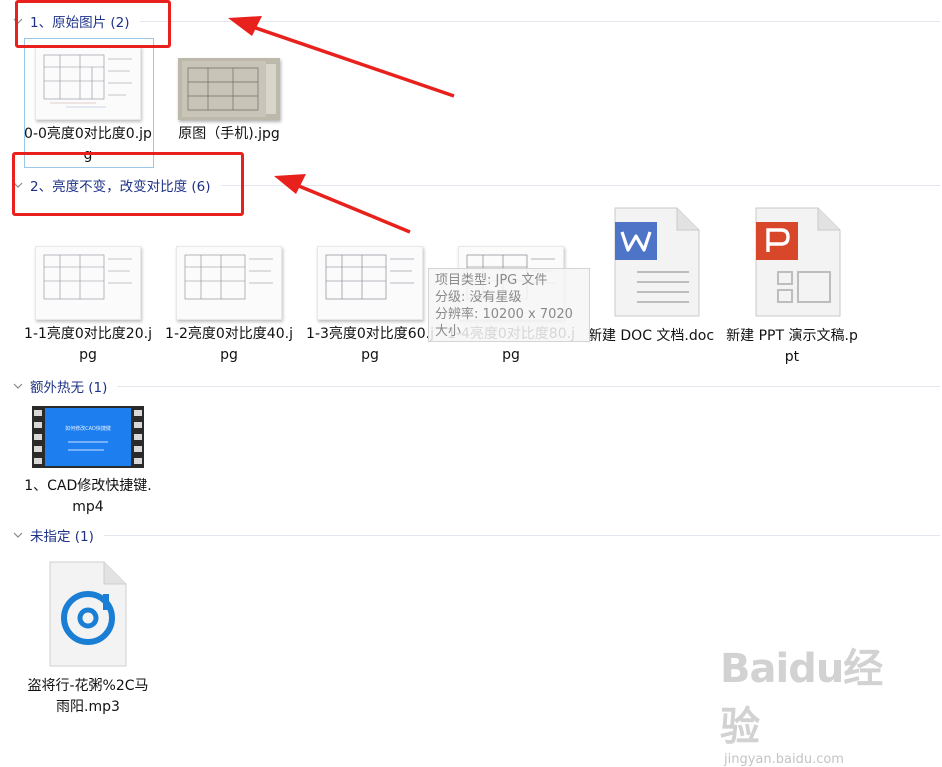 The height and width of the screenshot is (767, 942). Describe the element at coordinates (784, 759) in the screenshot. I see `watermark-url: jingyan.baidu.com` at that location.